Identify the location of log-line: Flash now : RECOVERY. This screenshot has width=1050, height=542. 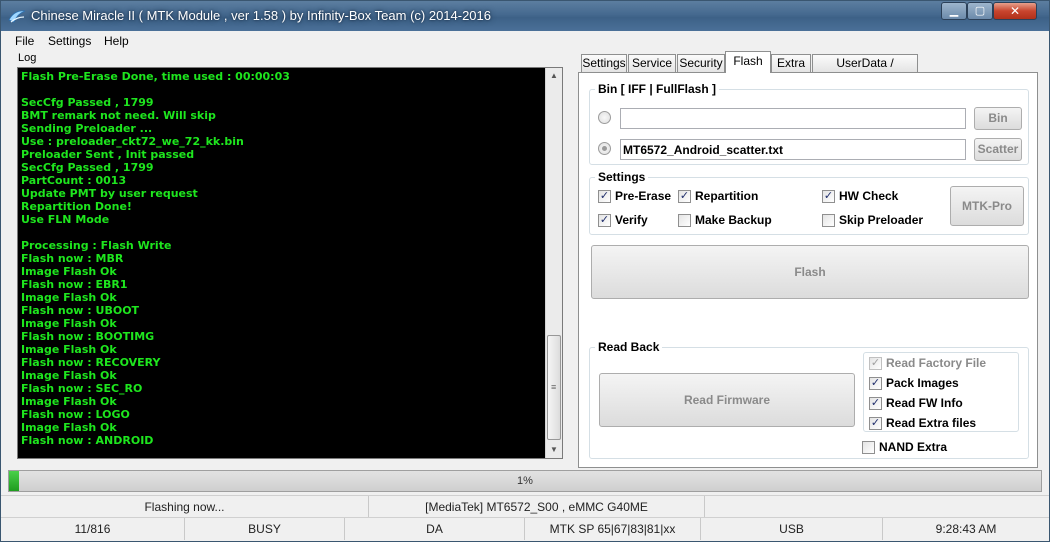
(91, 362).